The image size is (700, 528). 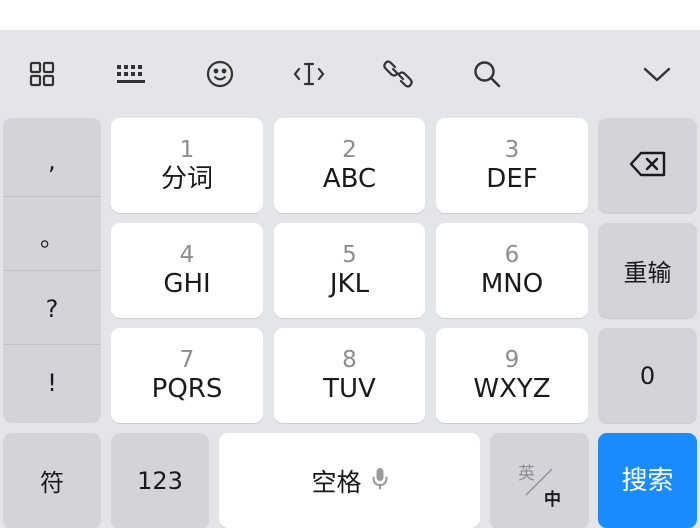 What do you see at coordinates (350, 15) in the screenshot?
I see `top-strip` at bounding box center [350, 15].